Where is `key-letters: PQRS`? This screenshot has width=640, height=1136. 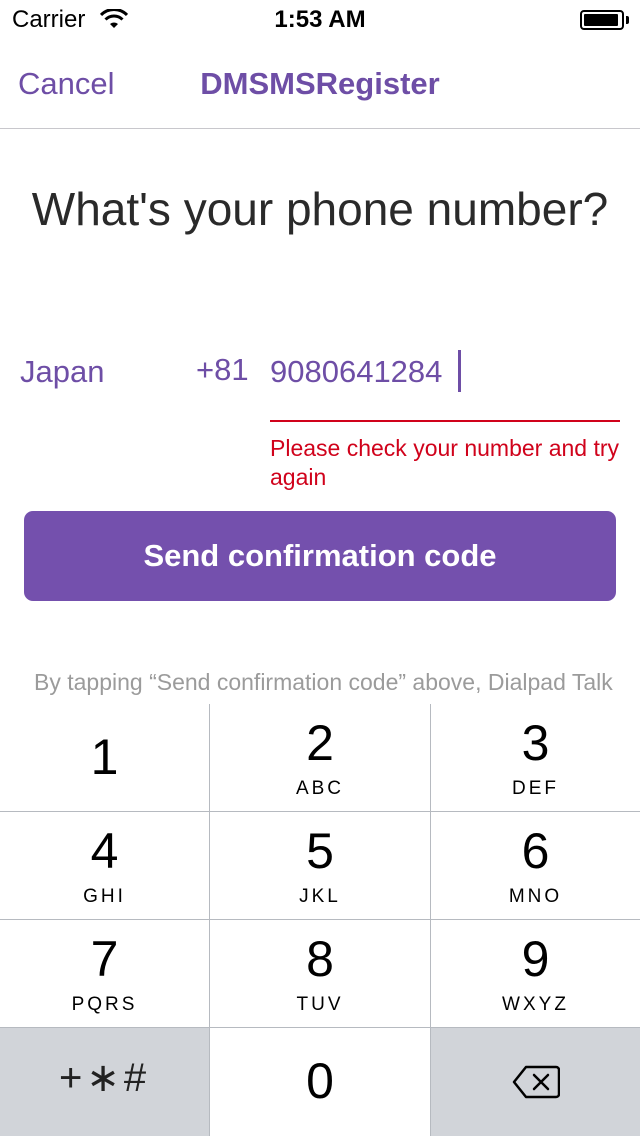
key-letters: PQRS is located at coordinates (104, 1004).